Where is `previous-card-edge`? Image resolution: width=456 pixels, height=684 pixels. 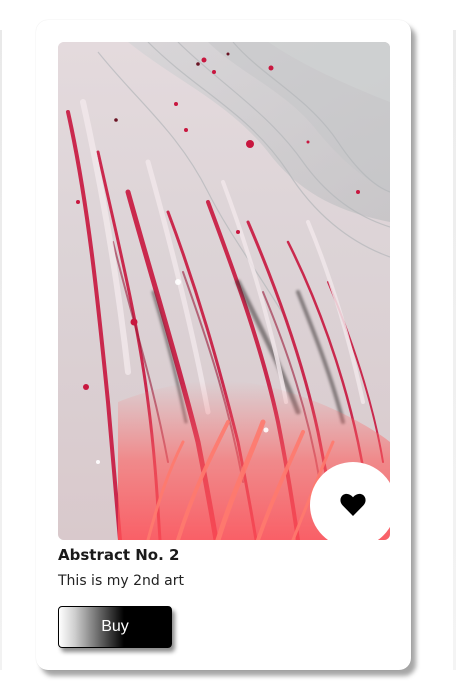 previous-card-edge is located at coordinates (1, 350).